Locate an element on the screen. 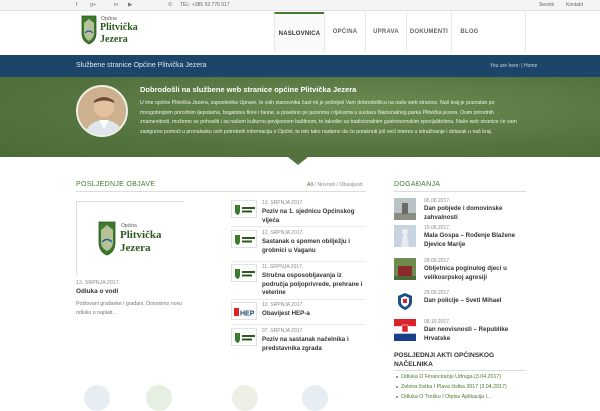 The width and height of the screenshot is (600, 411). hep-logo-icon: HEP is located at coordinates (244, 311).